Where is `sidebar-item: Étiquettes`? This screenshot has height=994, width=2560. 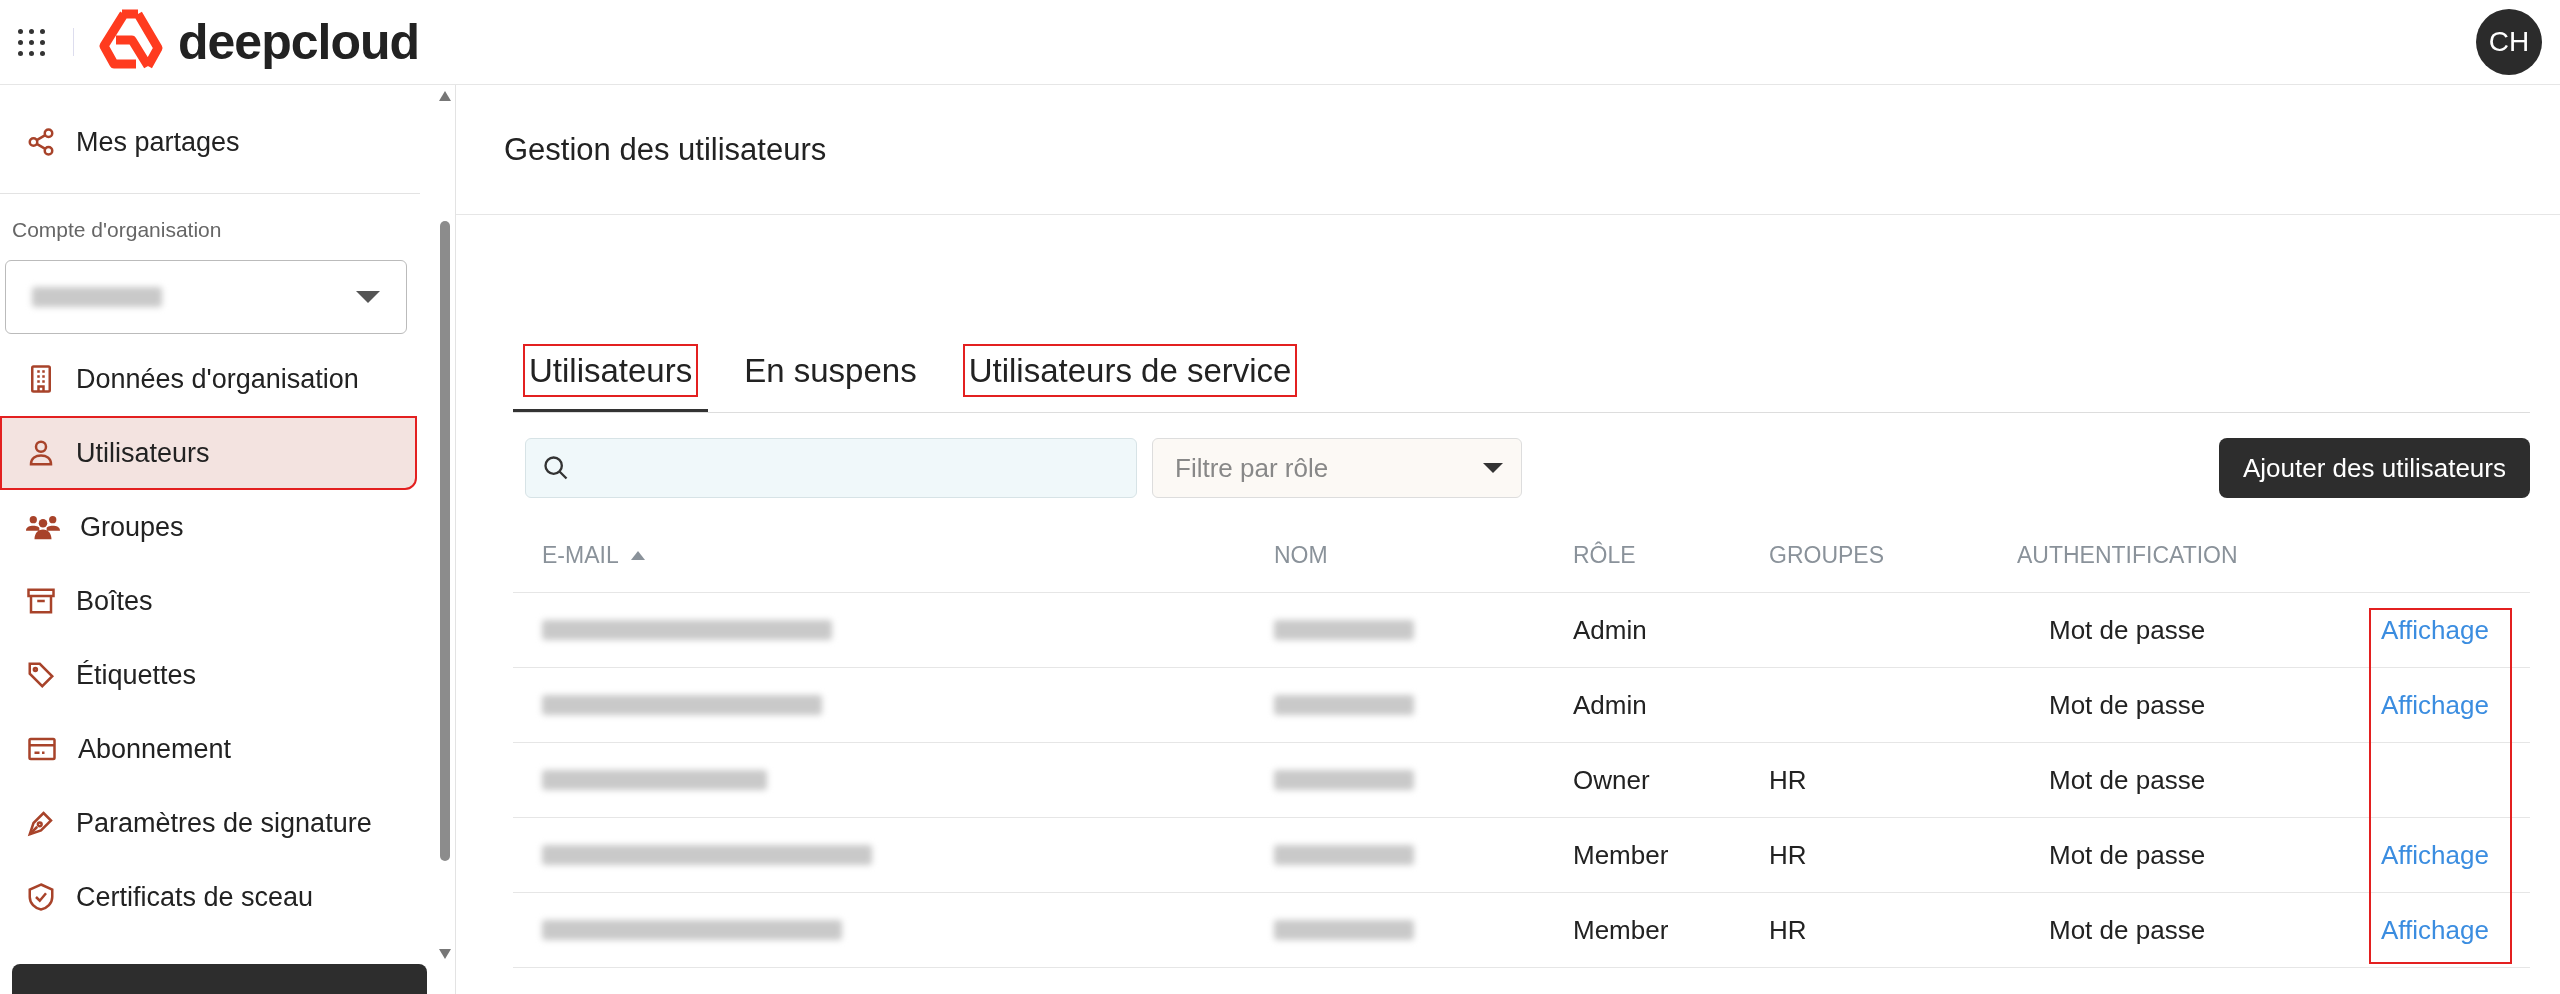 sidebar-item: Étiquettes is located at coordinates (208, 675).